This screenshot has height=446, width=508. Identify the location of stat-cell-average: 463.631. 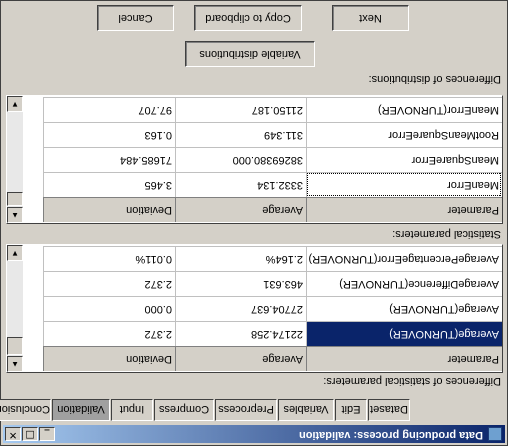
(240, 283).